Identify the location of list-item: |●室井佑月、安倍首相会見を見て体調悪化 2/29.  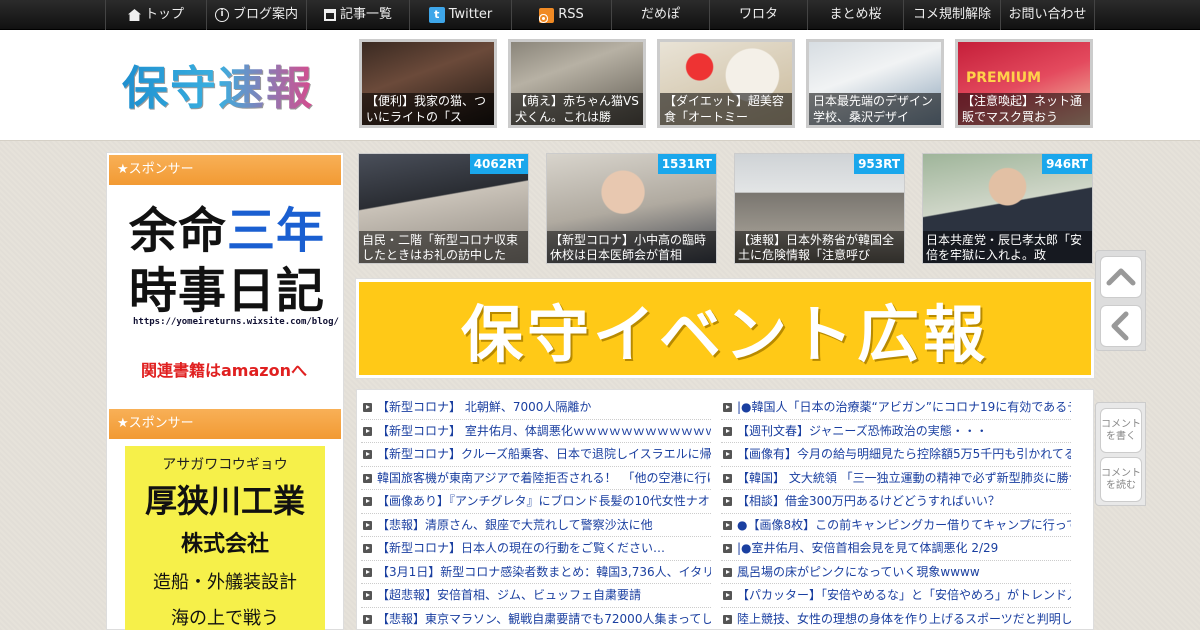
(896, 549).